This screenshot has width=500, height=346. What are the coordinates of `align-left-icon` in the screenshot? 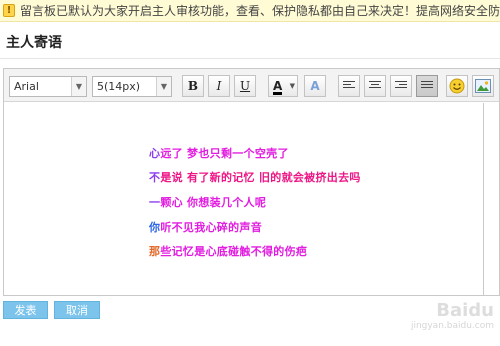 It's located at (349, 86).